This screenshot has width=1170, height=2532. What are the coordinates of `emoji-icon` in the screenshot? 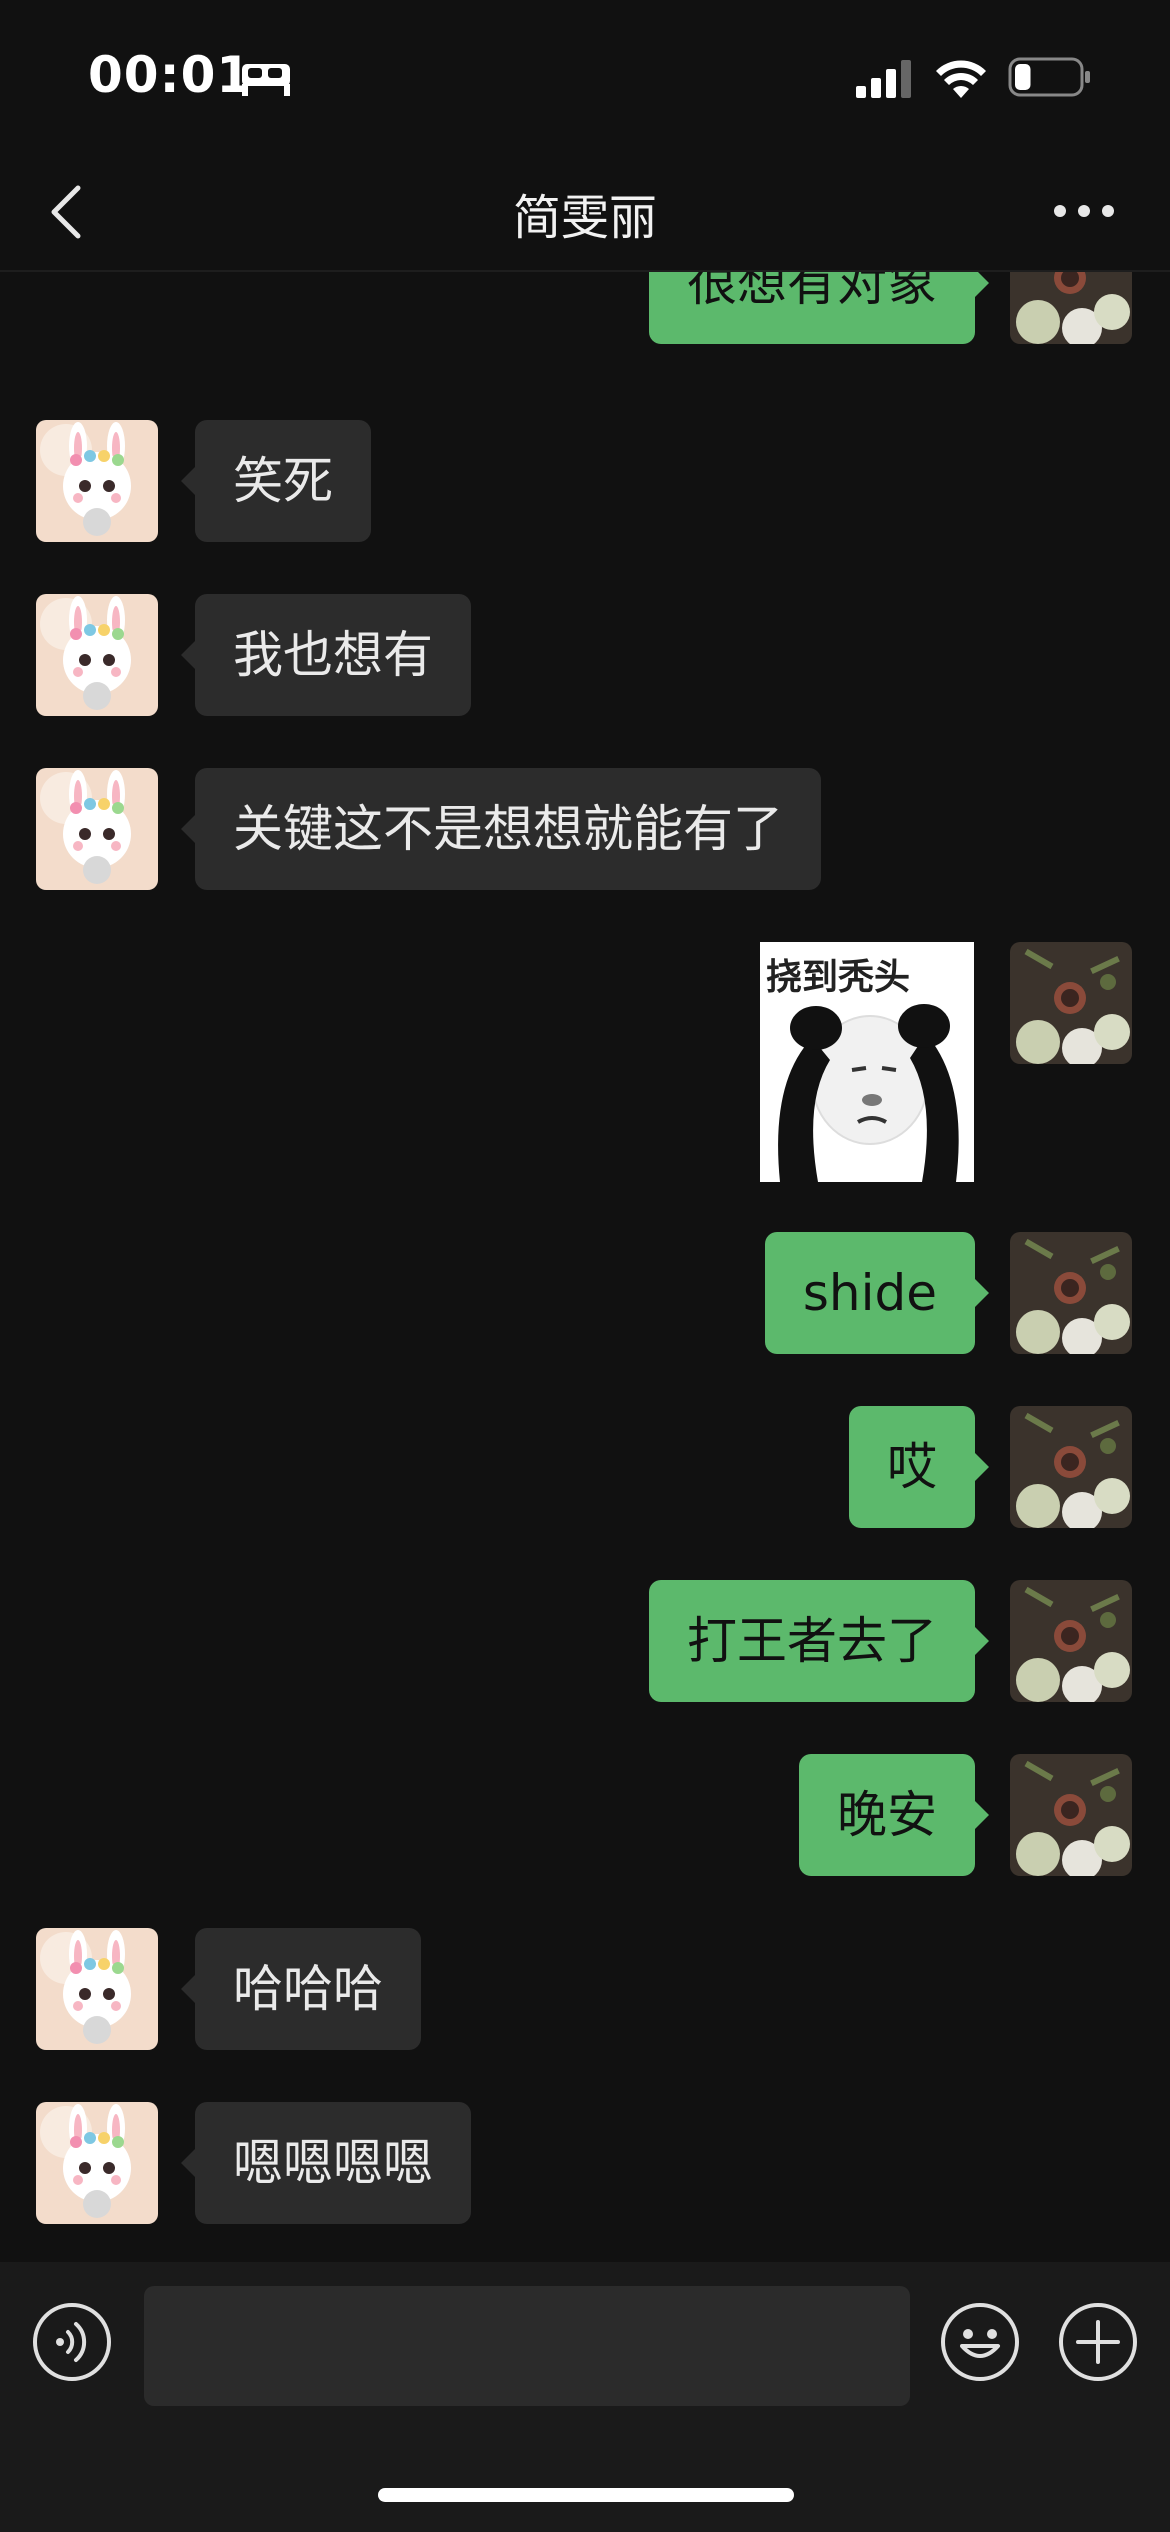 It's located at (980, 2342).